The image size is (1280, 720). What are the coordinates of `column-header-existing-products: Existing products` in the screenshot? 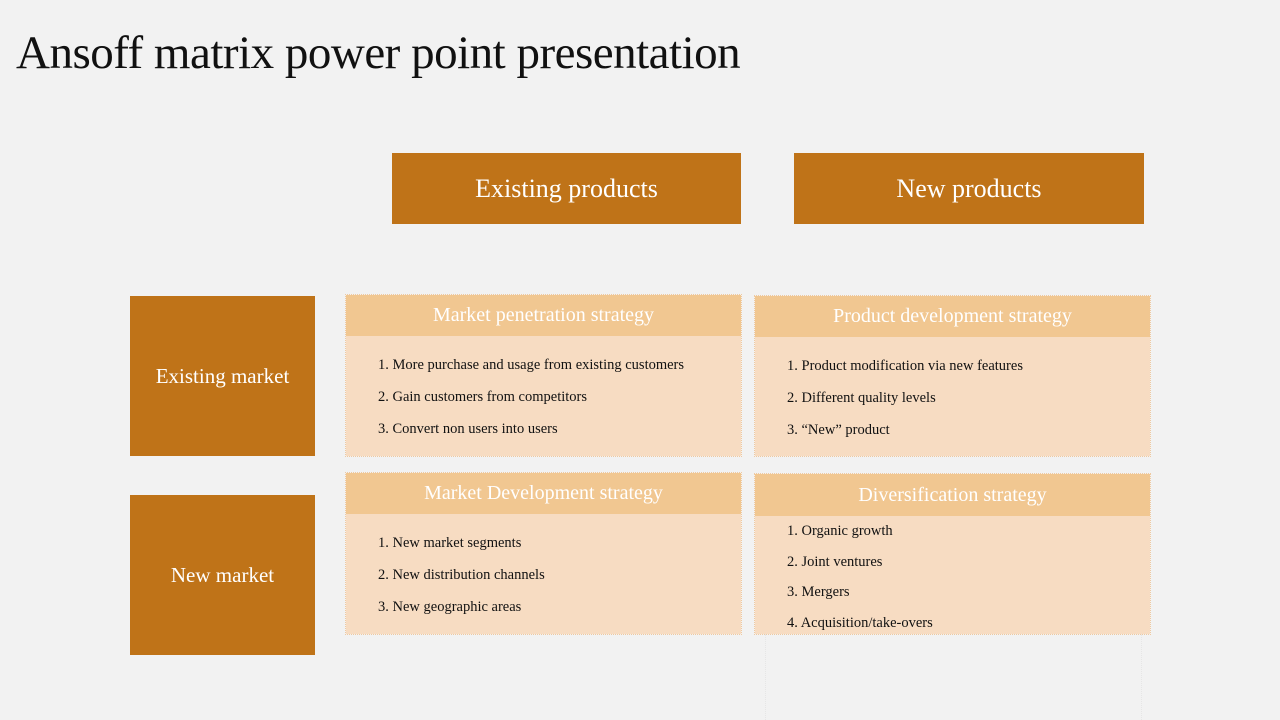 It's located at (566, 188).